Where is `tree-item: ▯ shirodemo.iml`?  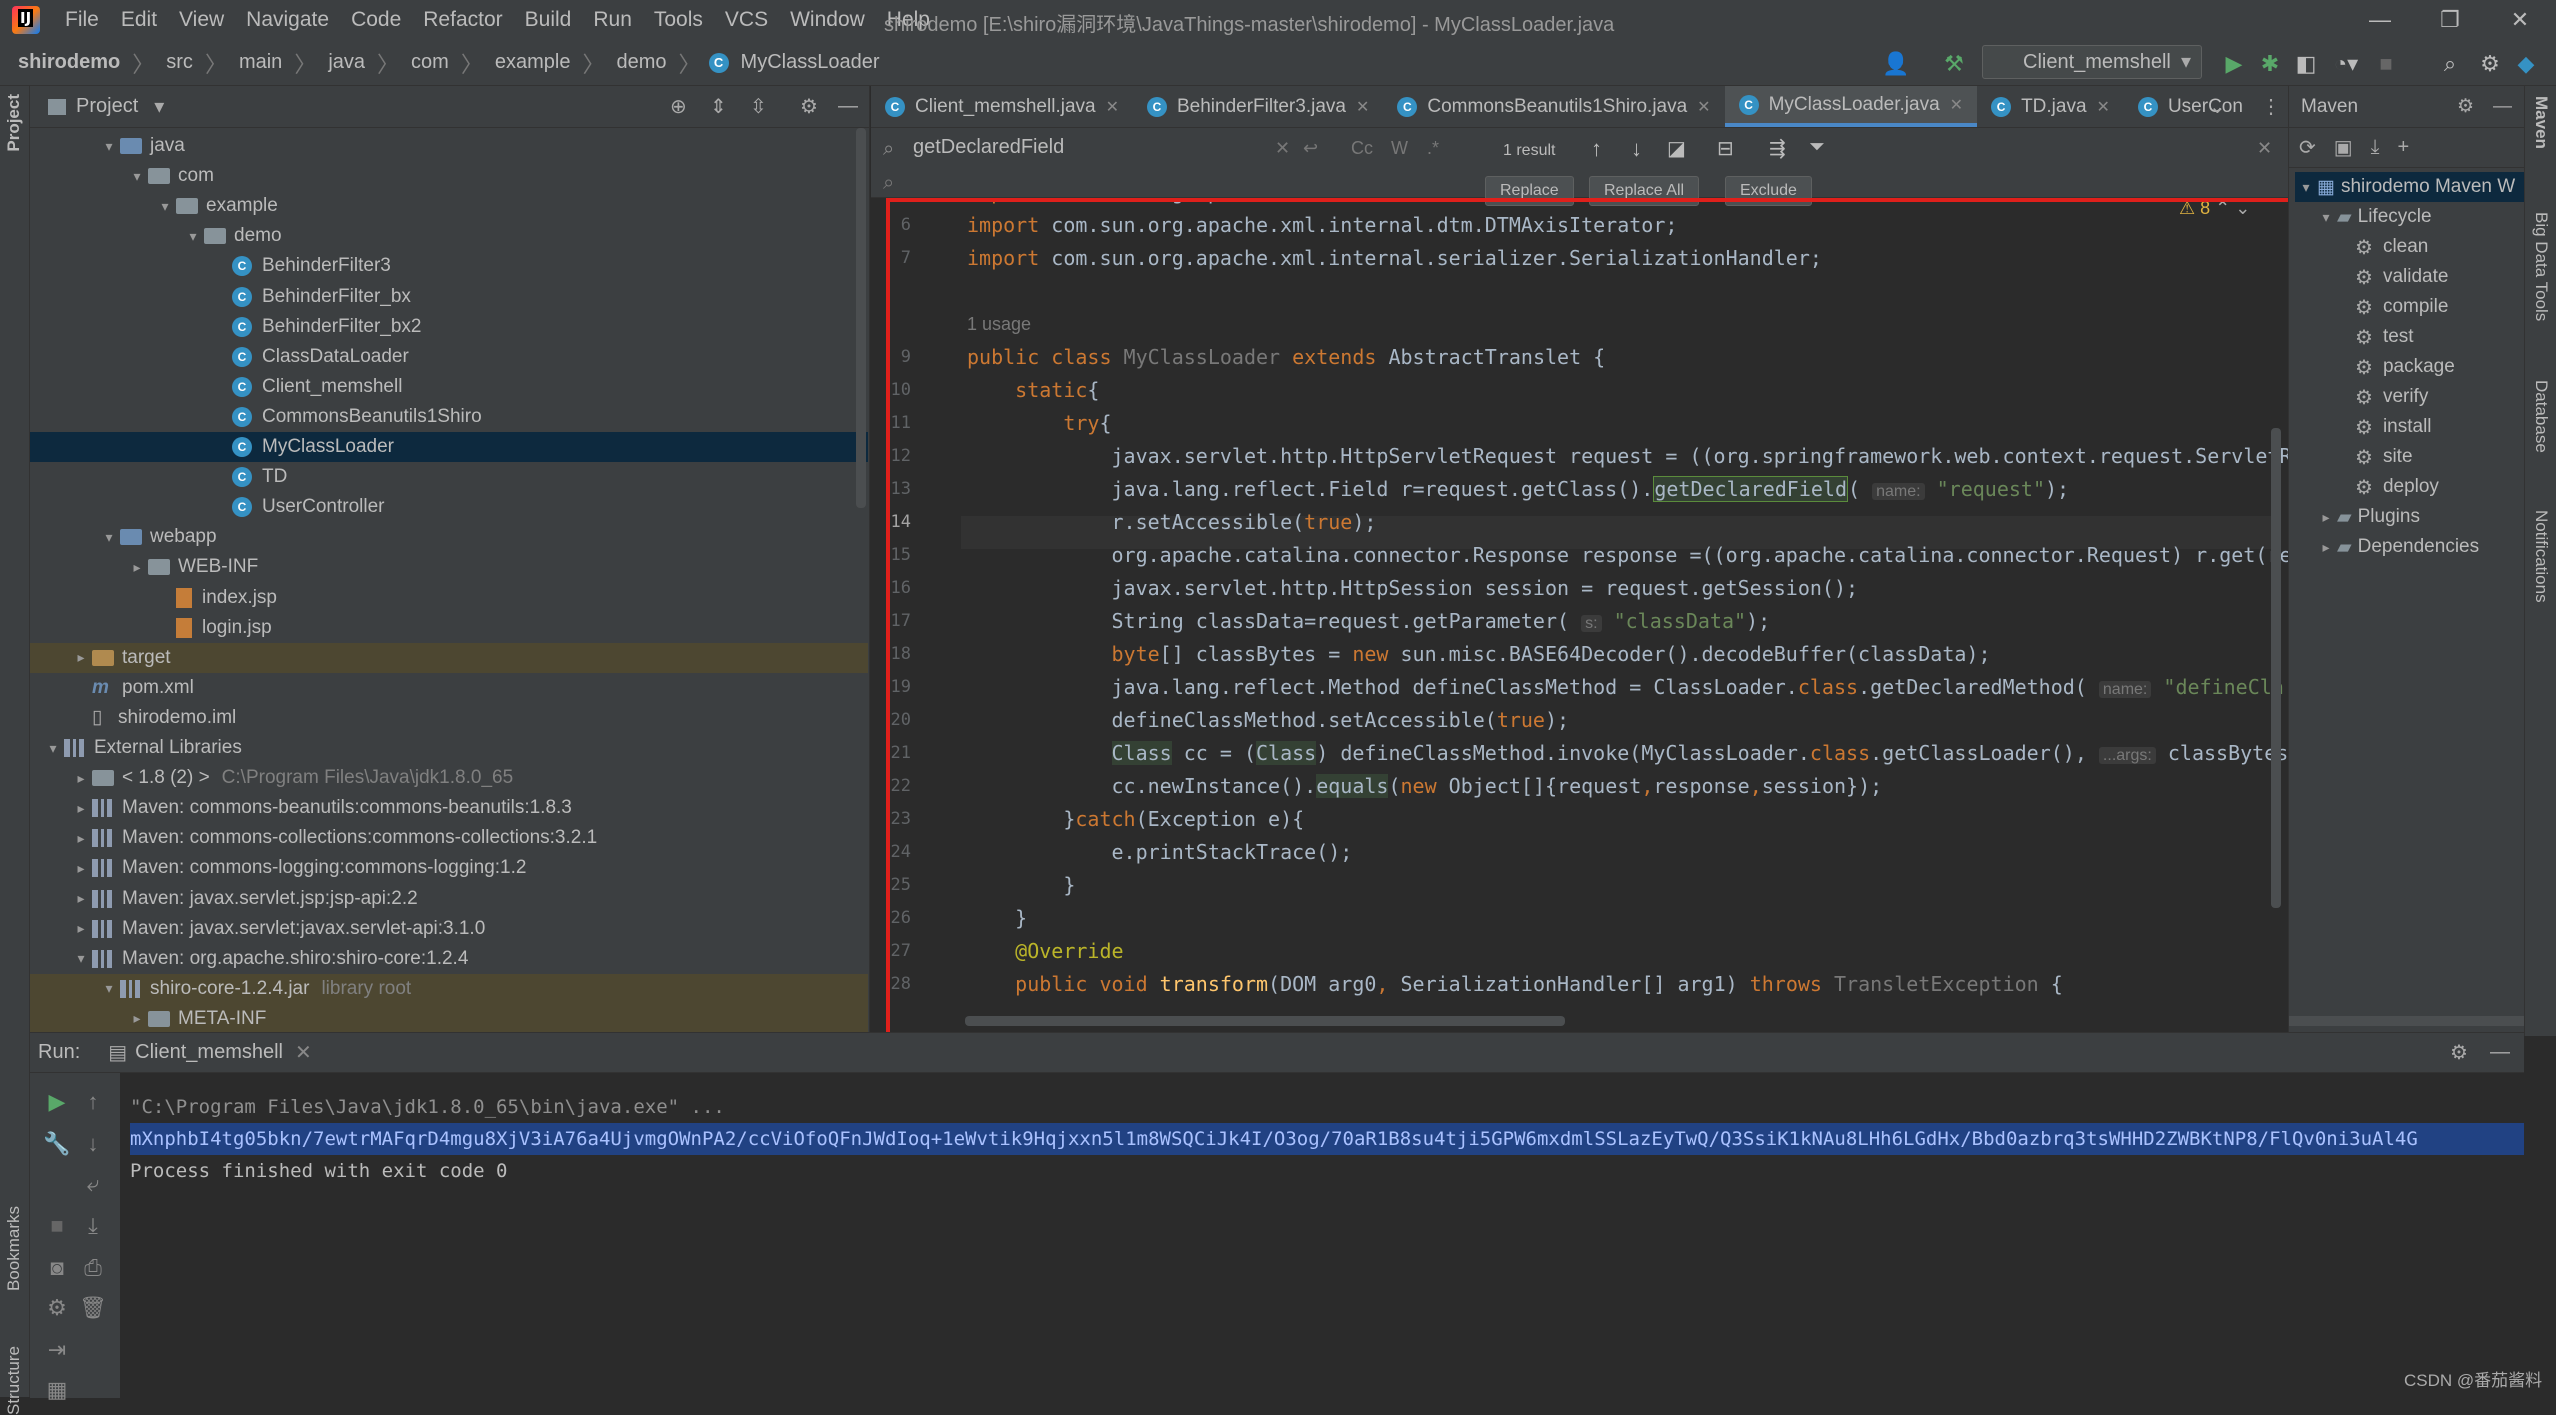 tree-item: ▯ shirodemo.iml is located at coordinates (449, 718).